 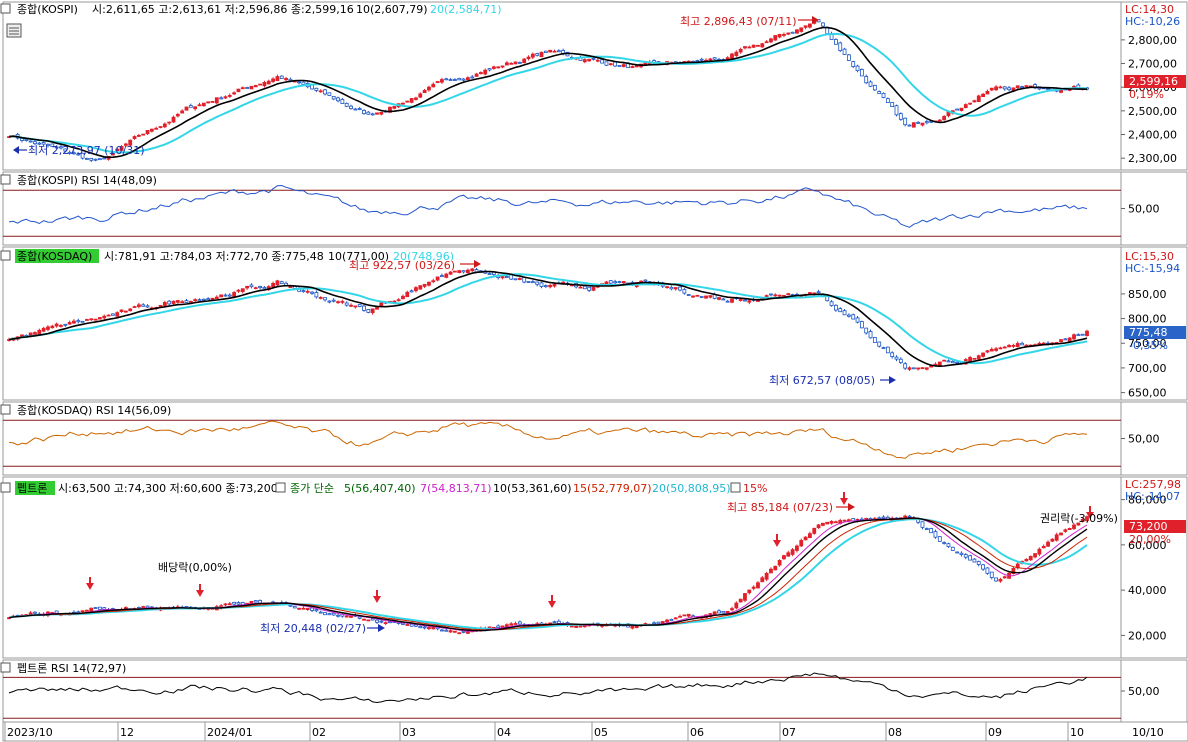 What do you see at coordinates (94, 410) in the screenshot?
I see `kosdaq-rsi-title: 종합(KOSDAQ) RSI 14(56,09)` at bounding box center [94, 410].